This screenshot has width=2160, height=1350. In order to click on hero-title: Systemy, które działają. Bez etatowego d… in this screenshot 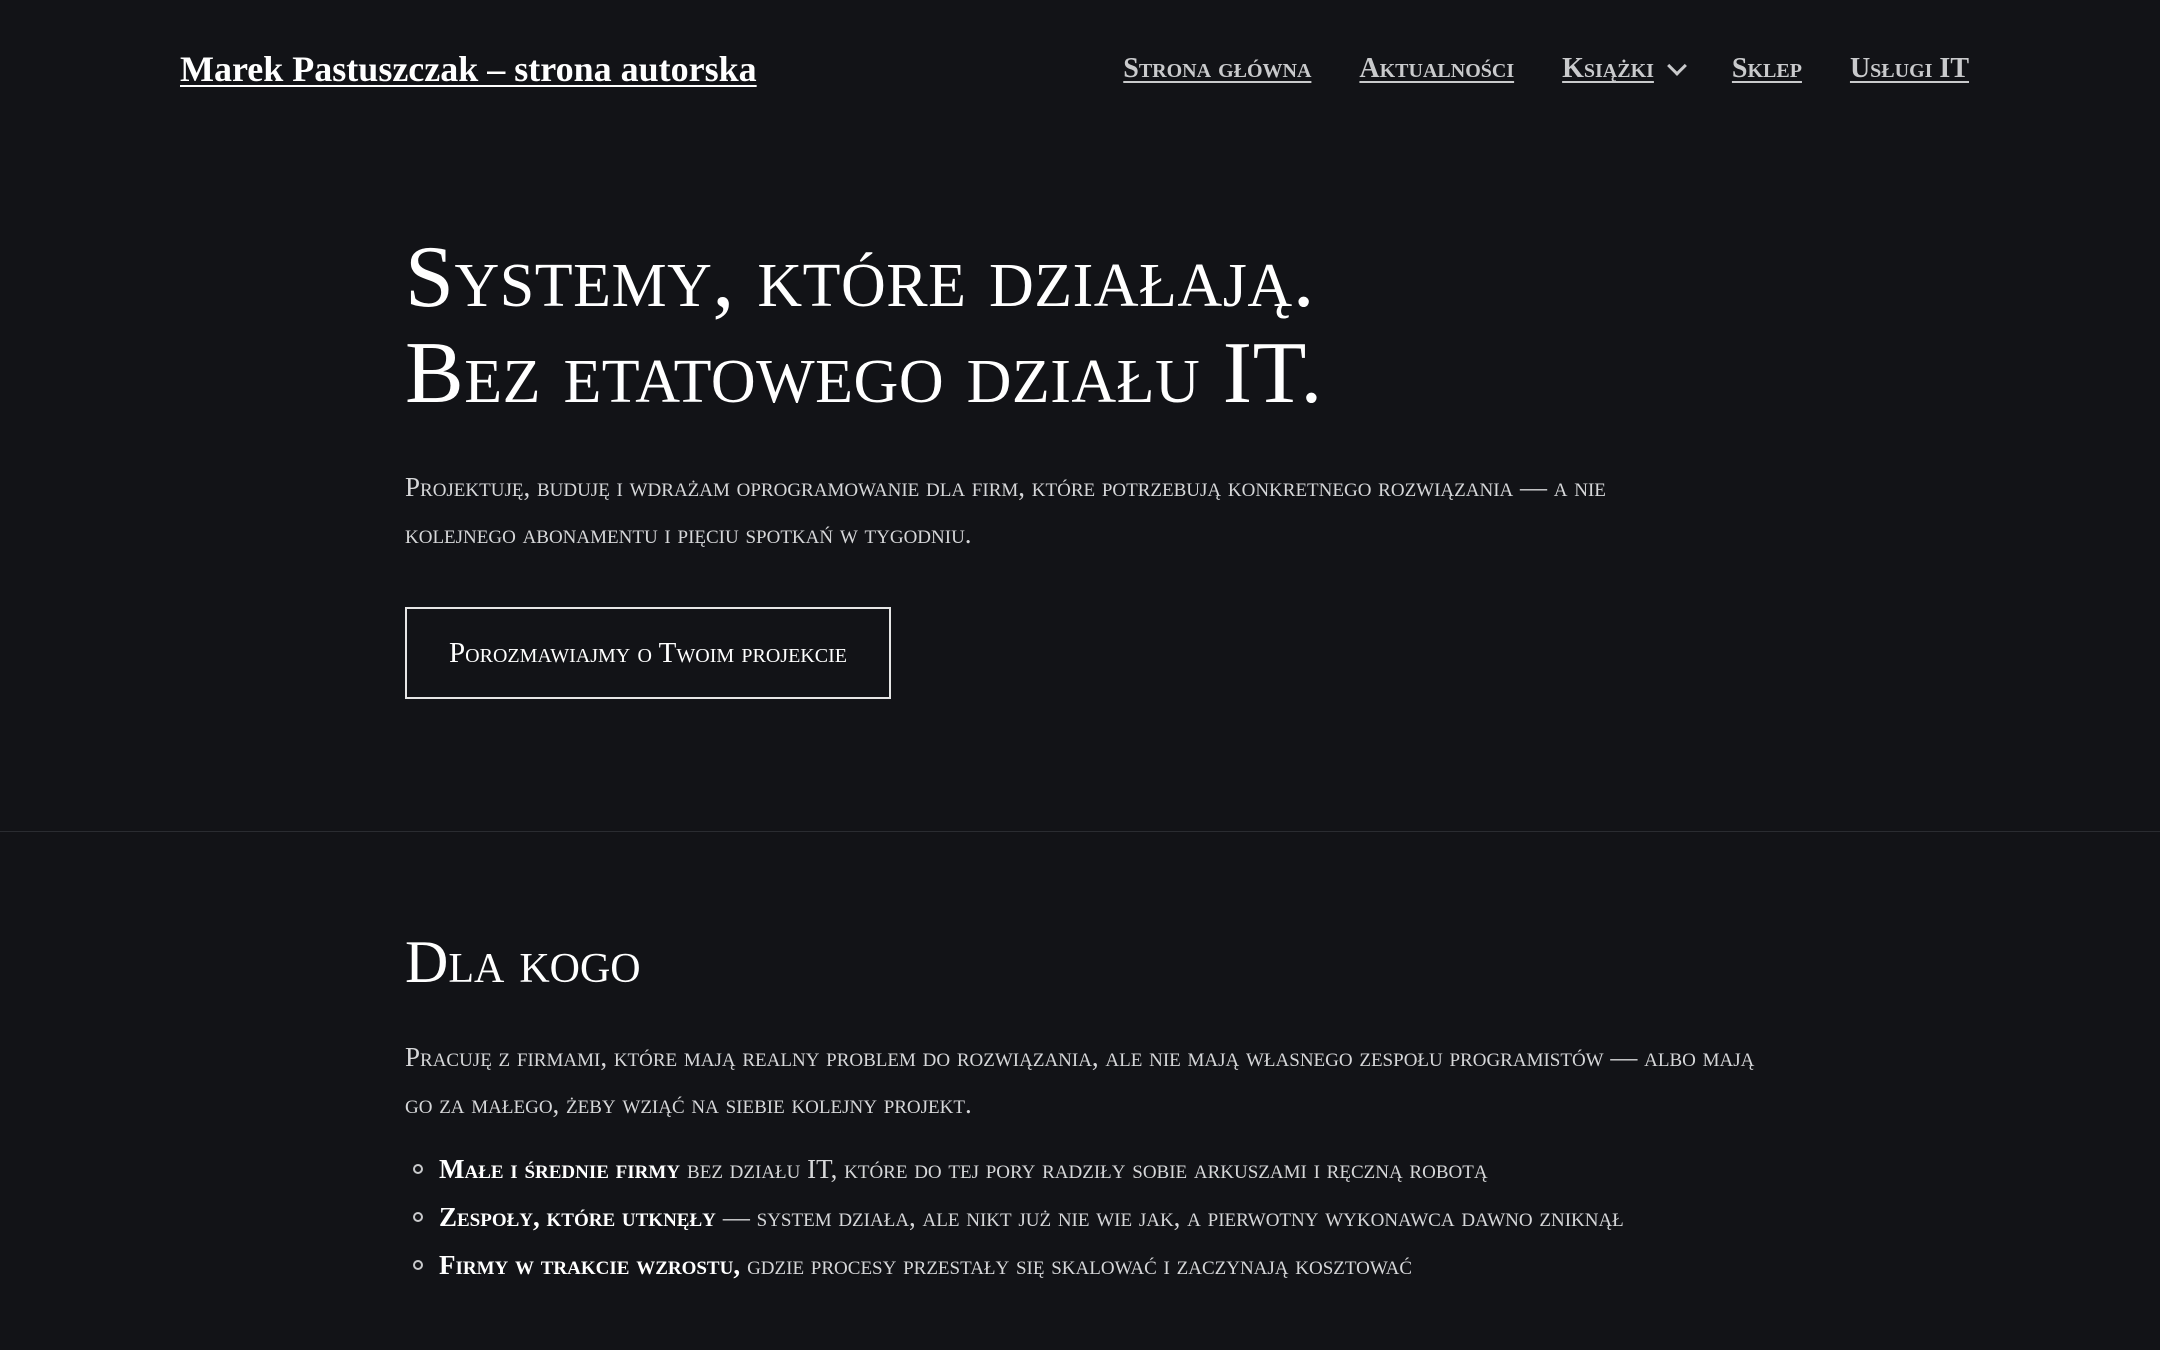, I will do `click(1105, 326)`.